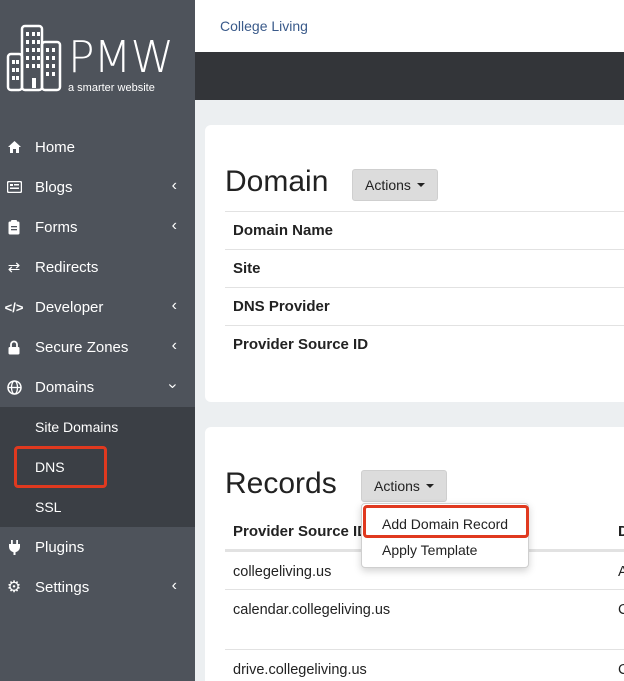  What do you see at coordinates (50, 467) in the screenshot?
I see `submenu-item-label: DNS` at bounding box center [50, 467].